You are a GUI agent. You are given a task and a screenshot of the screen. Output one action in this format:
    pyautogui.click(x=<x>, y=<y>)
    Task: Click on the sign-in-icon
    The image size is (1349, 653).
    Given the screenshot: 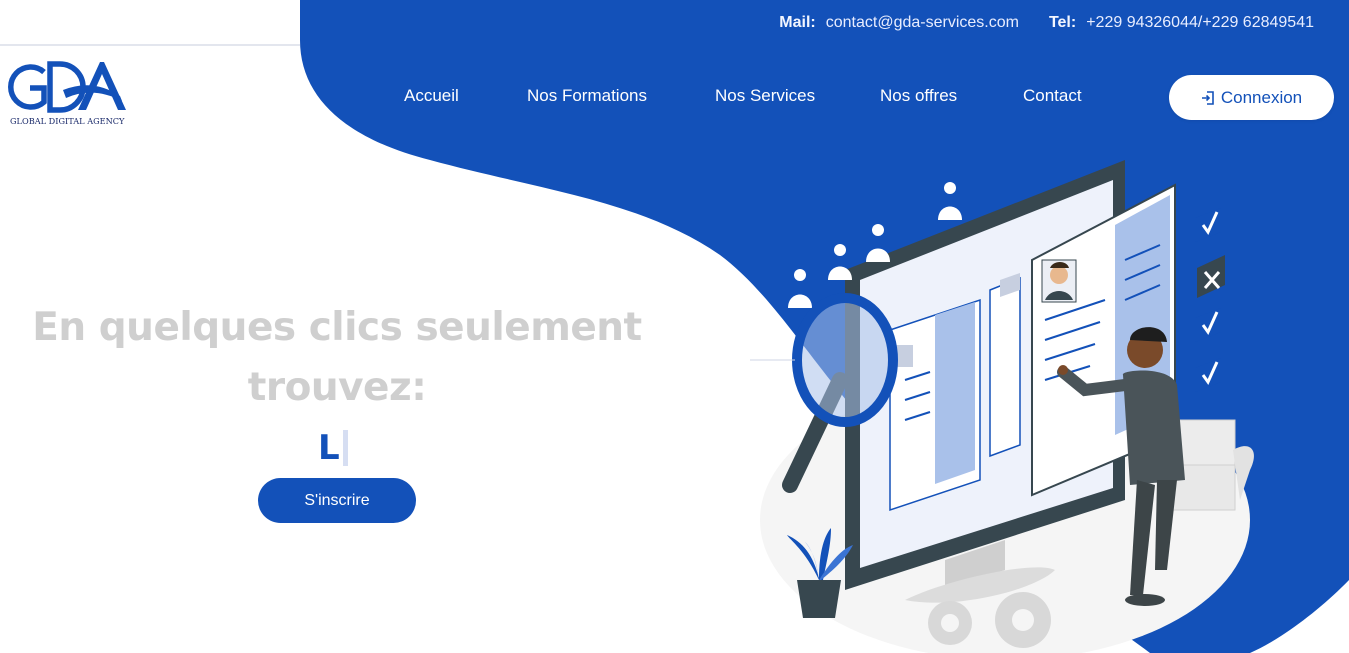 What is the action you would take?
    pyautogui.click(x=1207, y=97)
    